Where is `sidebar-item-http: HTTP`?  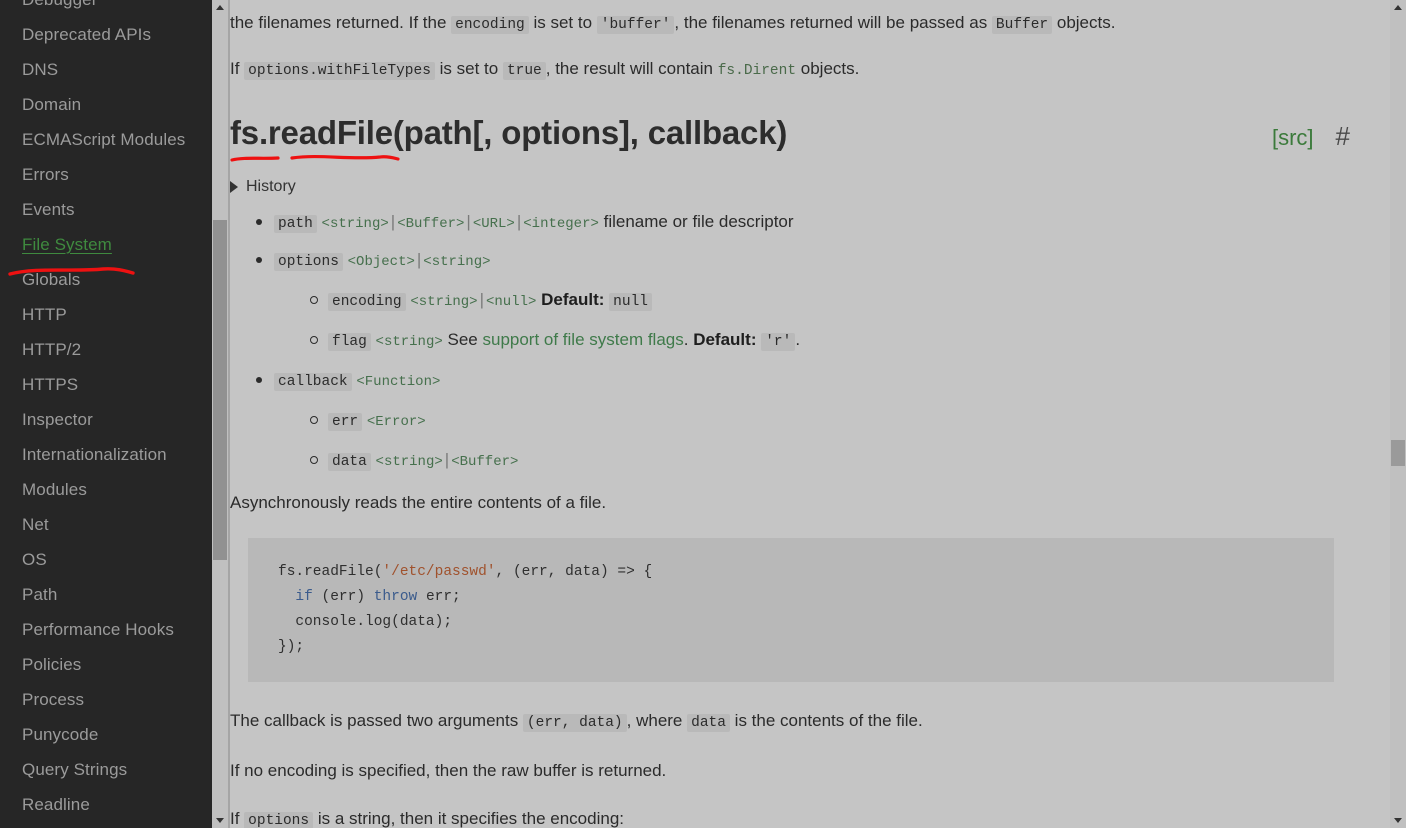
sidebar-item-http: HTTP is located at coordinates (106, 314).